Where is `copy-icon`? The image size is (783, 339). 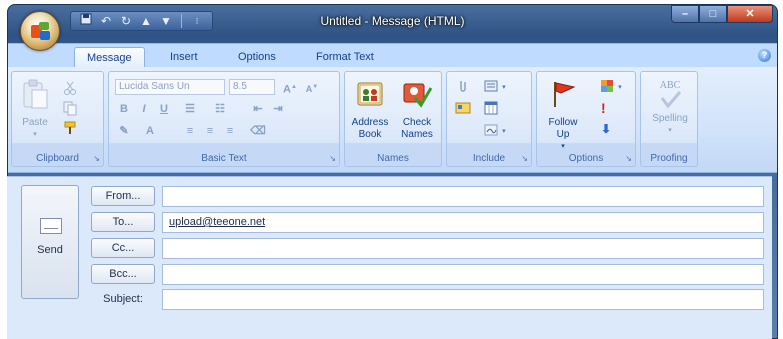 copy-icon is located at coordinates (70, 108).